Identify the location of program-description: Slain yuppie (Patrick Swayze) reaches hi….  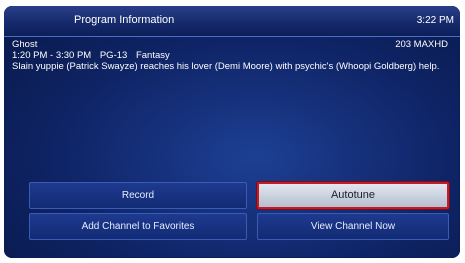
(226, 66).